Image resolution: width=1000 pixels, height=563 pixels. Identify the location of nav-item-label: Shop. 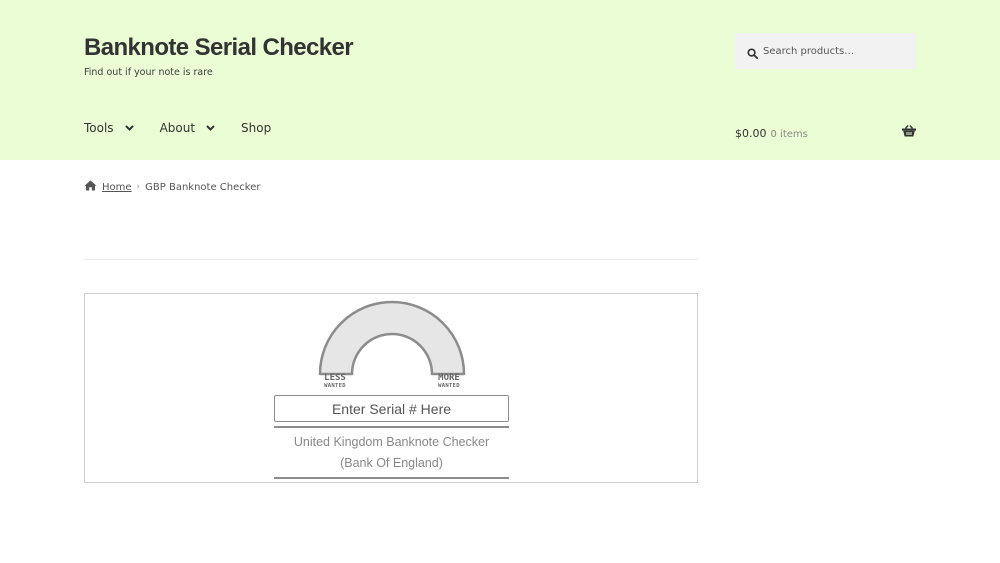
(256, 128).